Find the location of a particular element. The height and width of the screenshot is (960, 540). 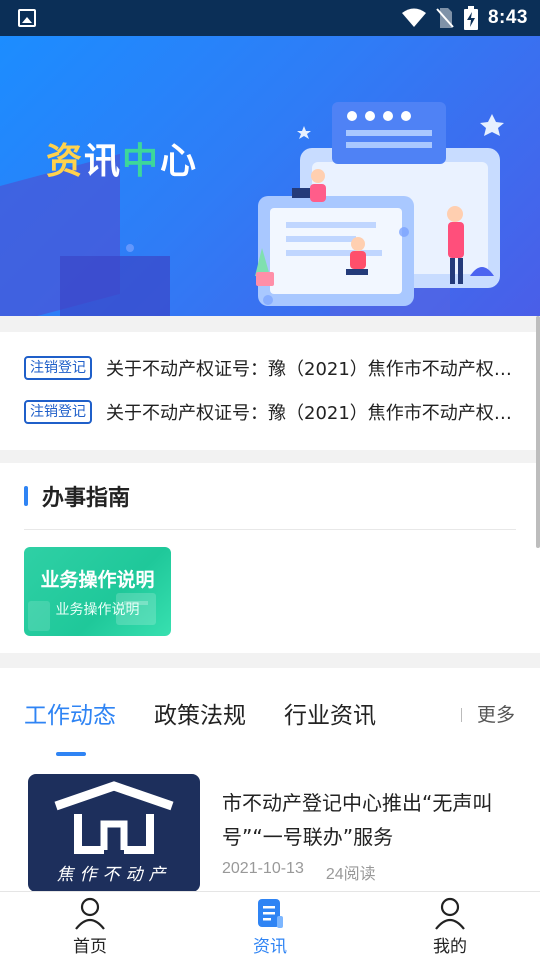

tab-industry: 行业资讯 is located at coordinates (330, 713).